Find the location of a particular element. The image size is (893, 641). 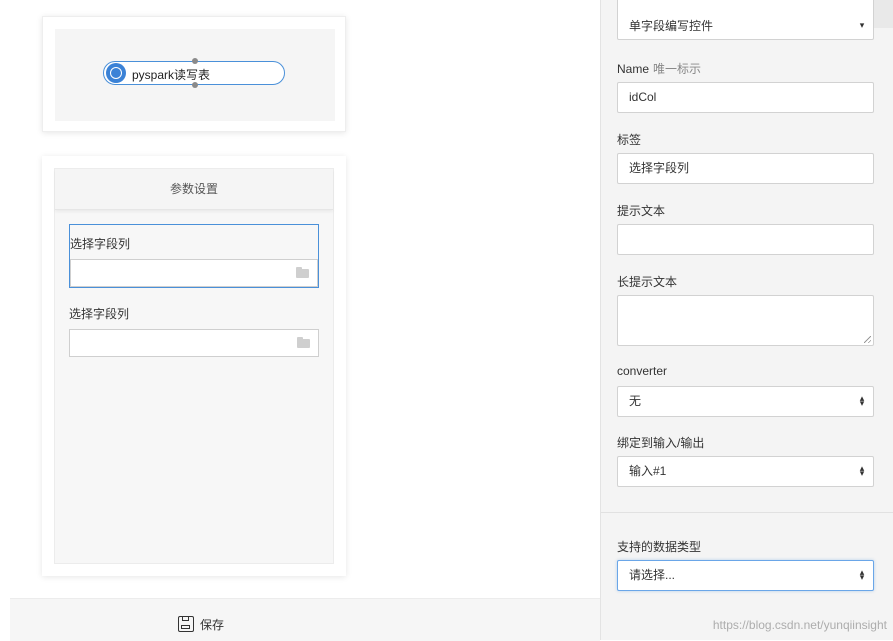

canvas-card: pyspark读写表 is located at coordinates (194, 74).